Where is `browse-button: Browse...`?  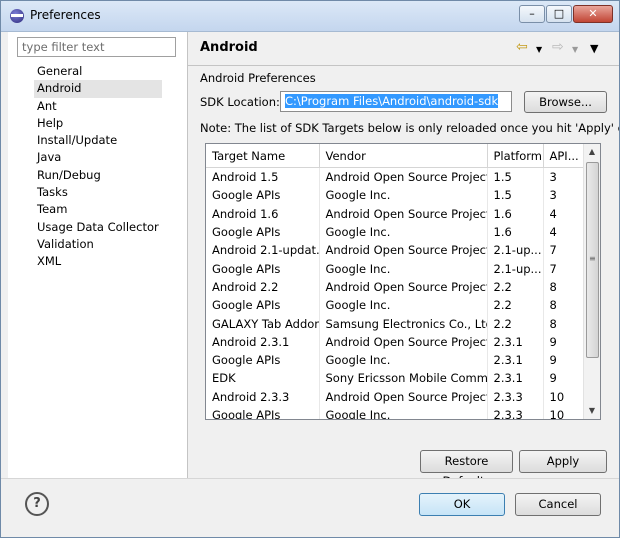 browse-button: Browse... is located at coordinates (565, 102).